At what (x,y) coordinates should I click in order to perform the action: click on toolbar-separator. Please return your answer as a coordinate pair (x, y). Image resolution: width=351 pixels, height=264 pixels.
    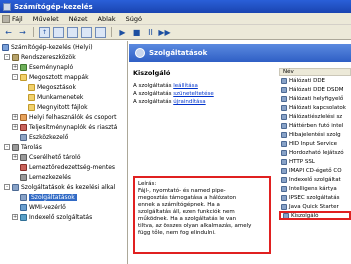
    Looking at the image, I should click on (33, 32).